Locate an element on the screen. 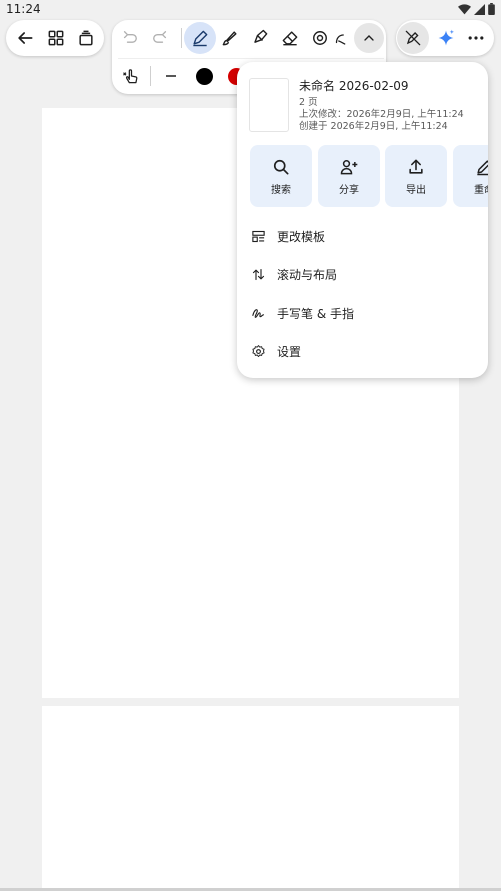  eraser-tool-button is located at coordinates (290, 38).